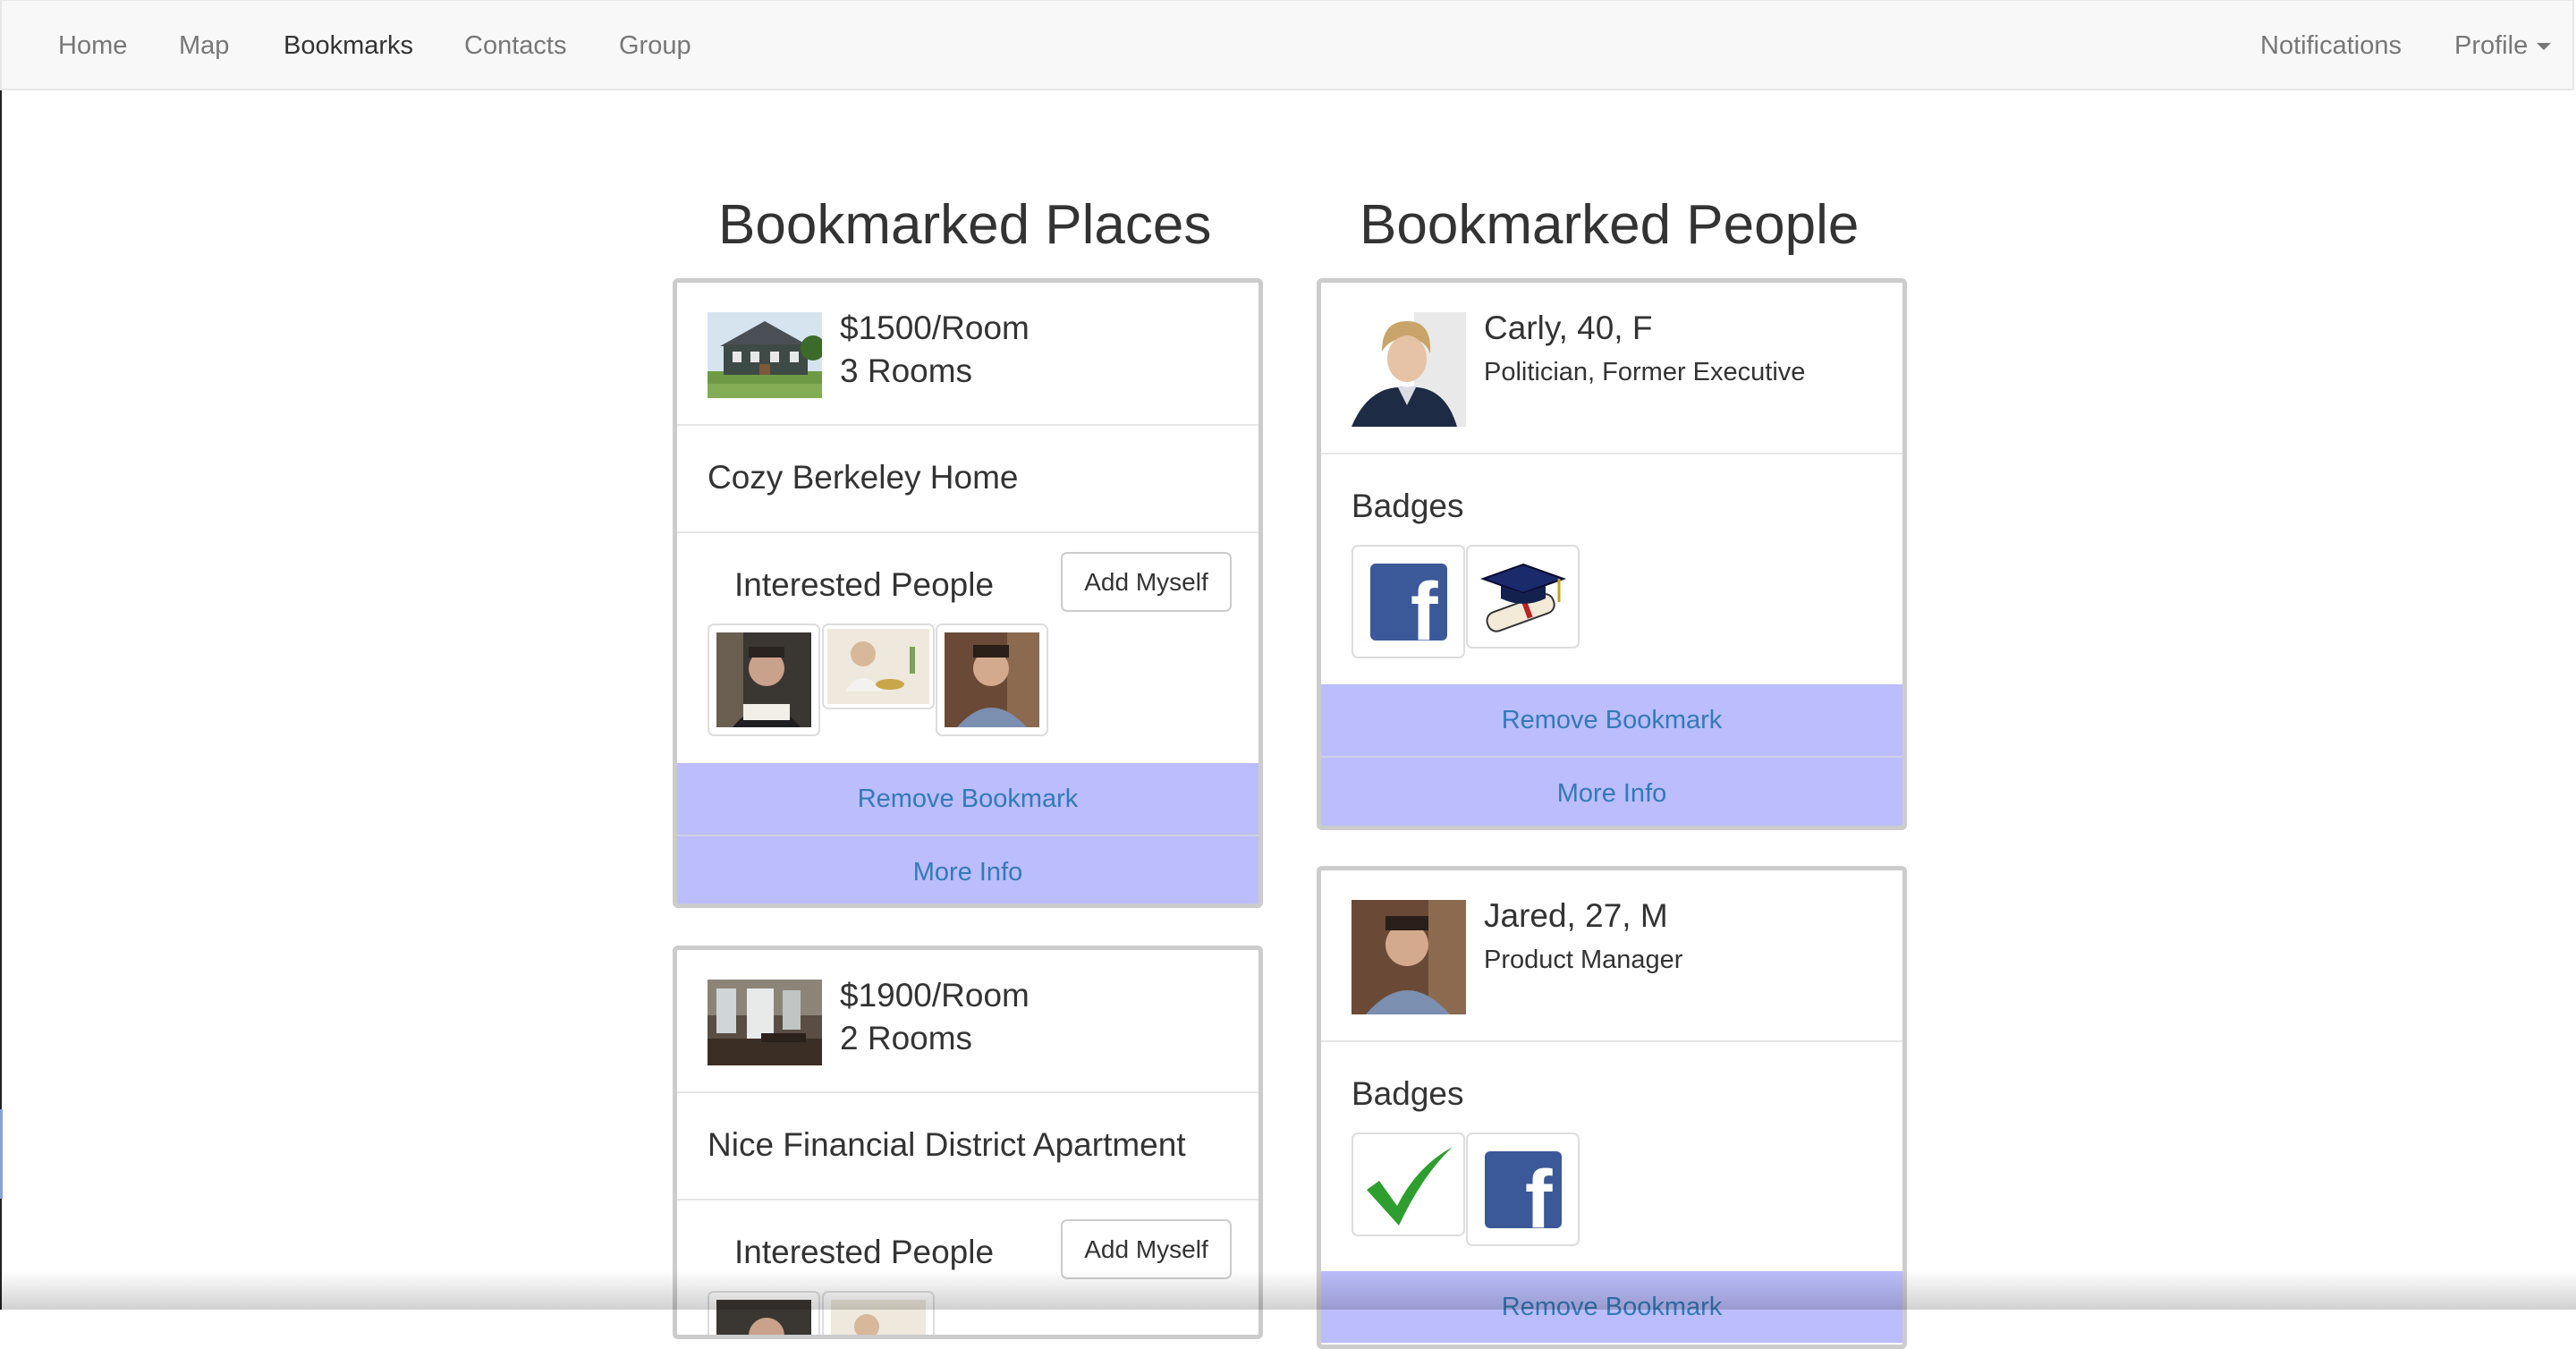 This screenshot has width=2576, height=1349. I want to click on person-name: Jared, 27, M, so click(1576, 915).